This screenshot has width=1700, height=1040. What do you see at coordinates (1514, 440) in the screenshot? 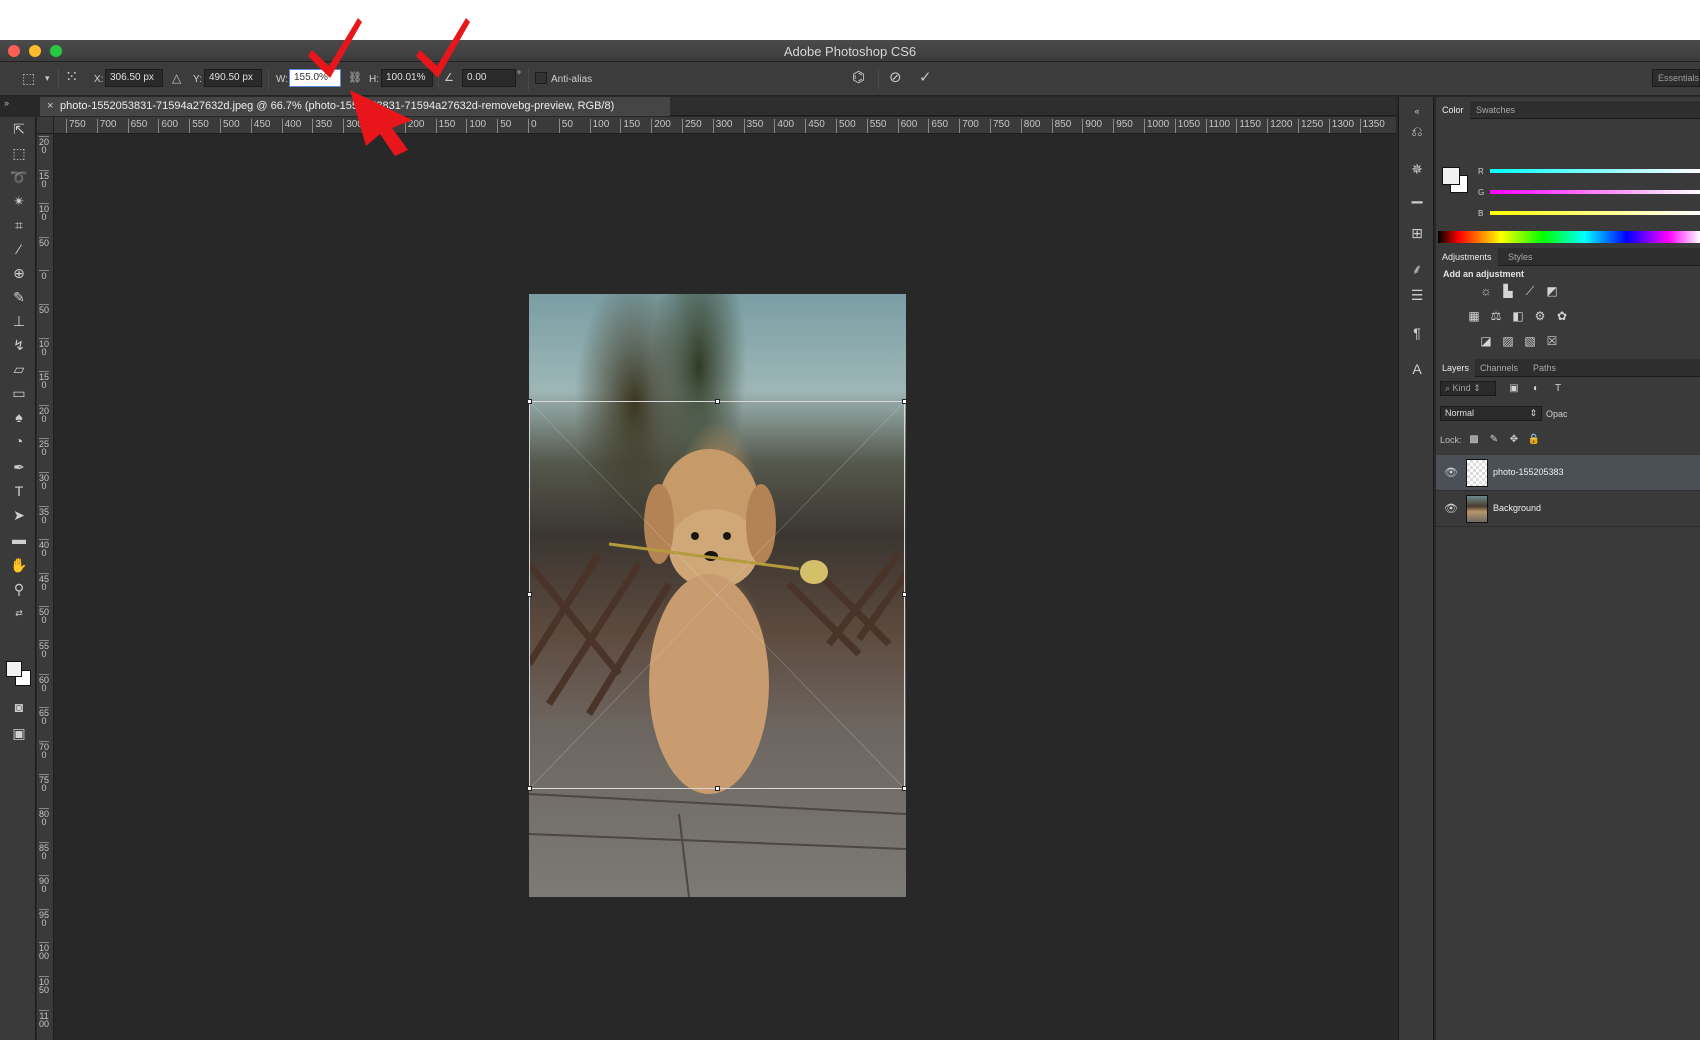
I see `lock-position-icon: ✥` at bounding box center [1514, 440].